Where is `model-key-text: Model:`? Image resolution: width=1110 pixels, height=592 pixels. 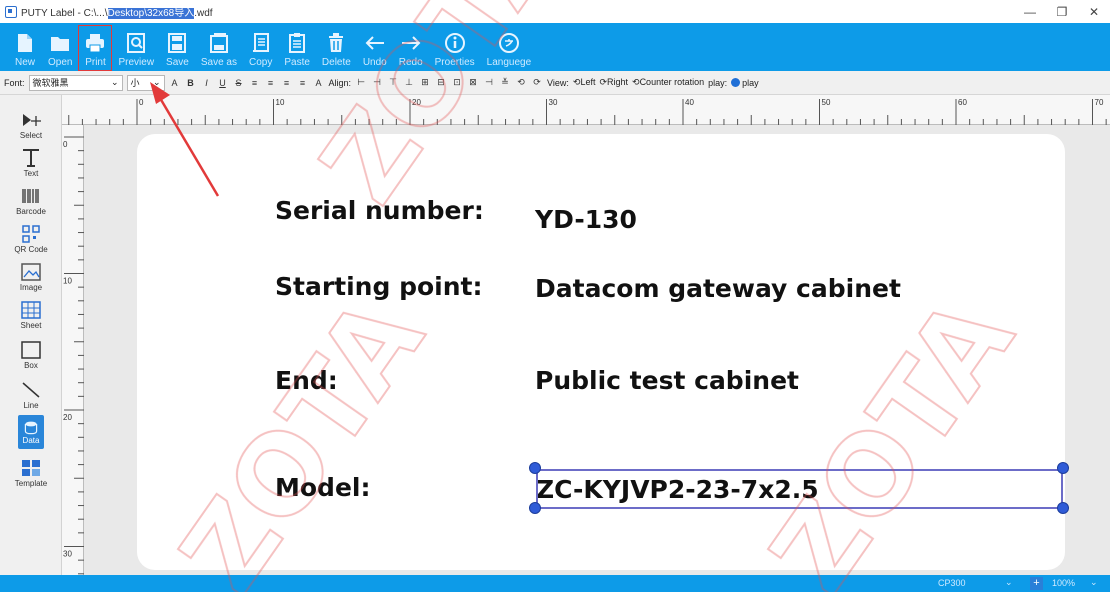 model-key-text: Model: is located at coordinates (322, 487).